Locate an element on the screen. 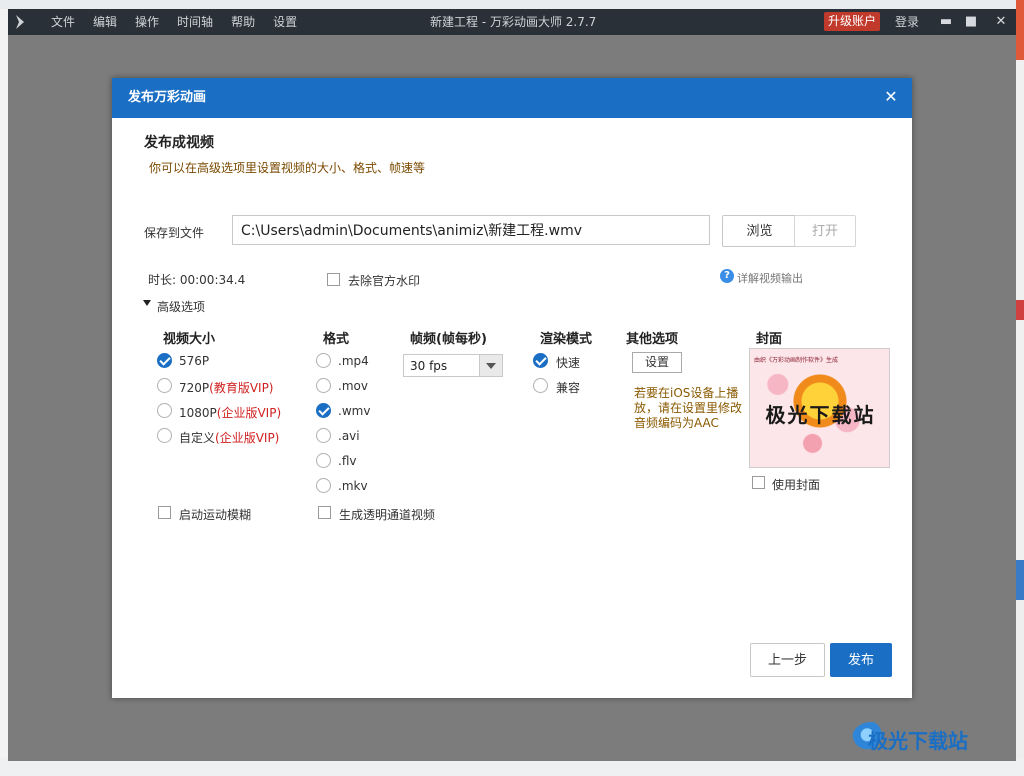 The width and height of the screenshot is (1024, 776). help-icon: ? is located at coordinates (727, 276).